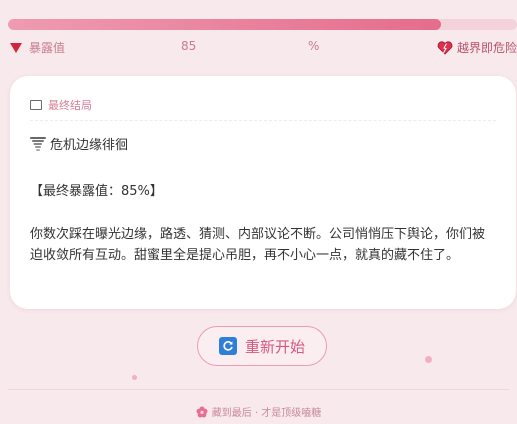 The width and height of the screenshot is (517, 424). I want to click on exposure-meter-labels: 暴露值 85 % 越界即危险, so click(262, 47).